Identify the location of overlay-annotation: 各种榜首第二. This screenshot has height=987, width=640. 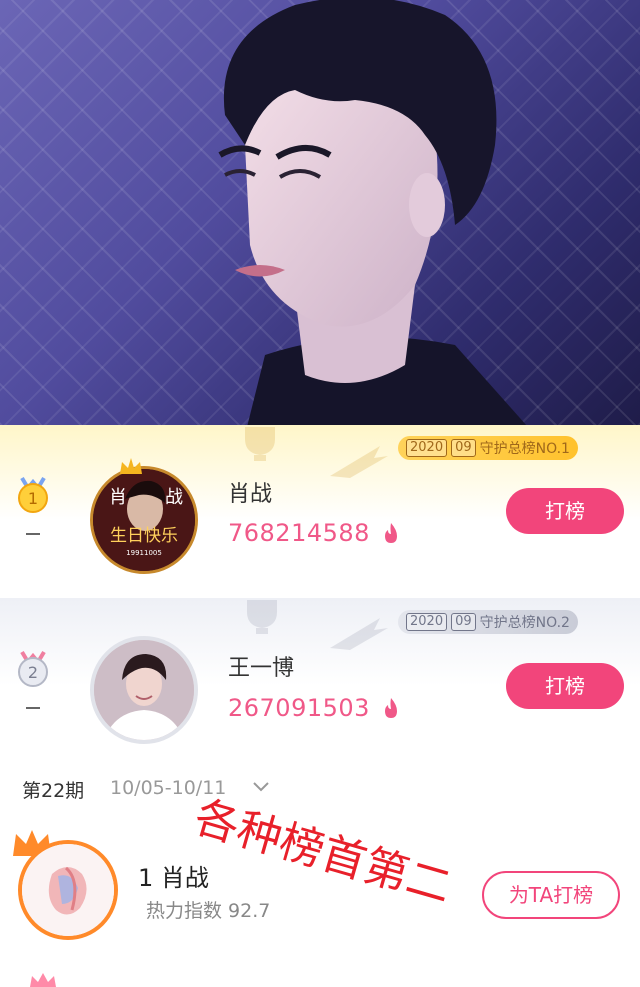
(323, 853).